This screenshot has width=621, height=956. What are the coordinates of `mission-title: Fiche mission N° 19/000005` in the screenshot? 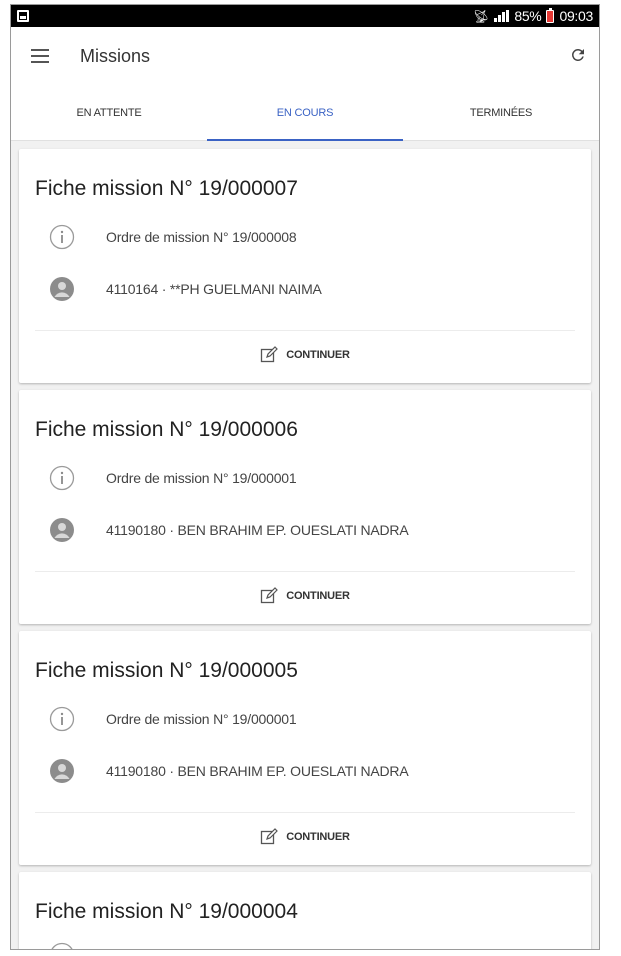 It's located at (166, 670).